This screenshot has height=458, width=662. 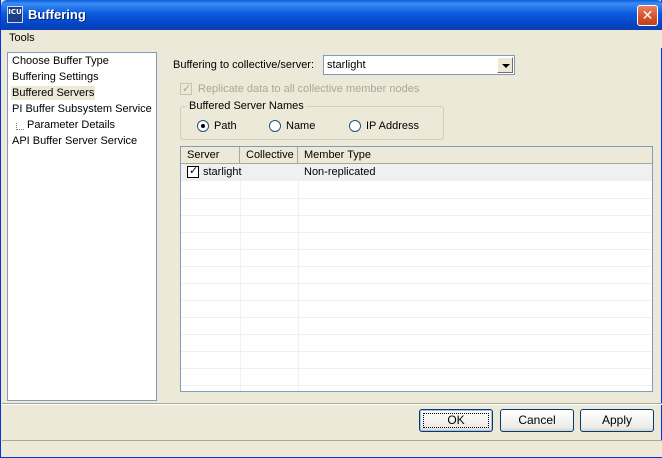 I want to click on menu-tools: Tools, so click(x=22, y=38).